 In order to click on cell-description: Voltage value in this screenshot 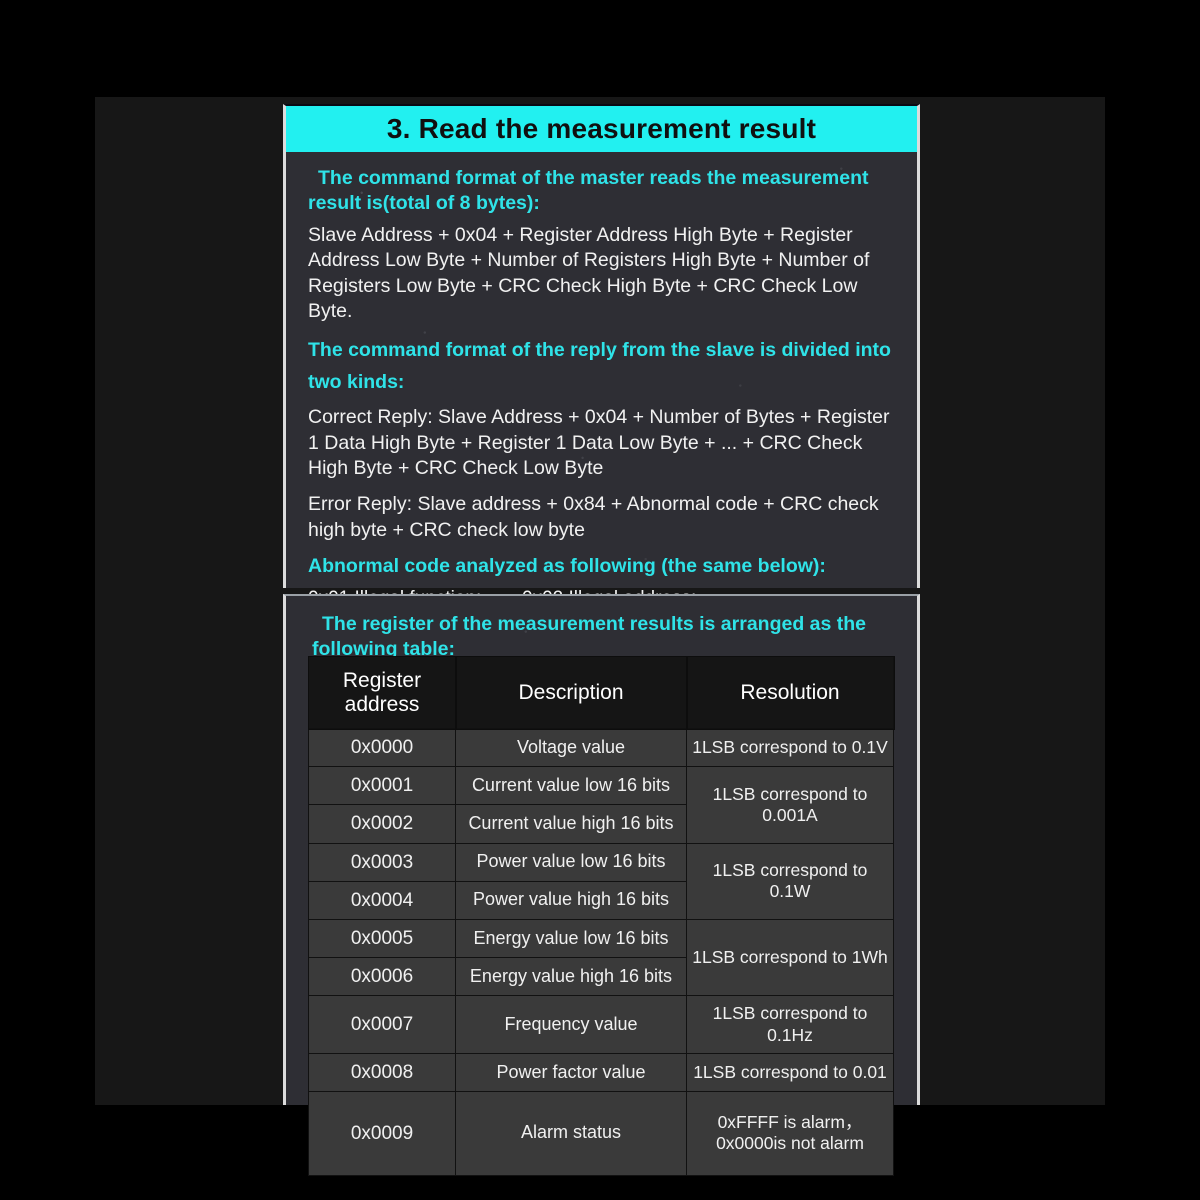, I will do `click(571, 748)`.